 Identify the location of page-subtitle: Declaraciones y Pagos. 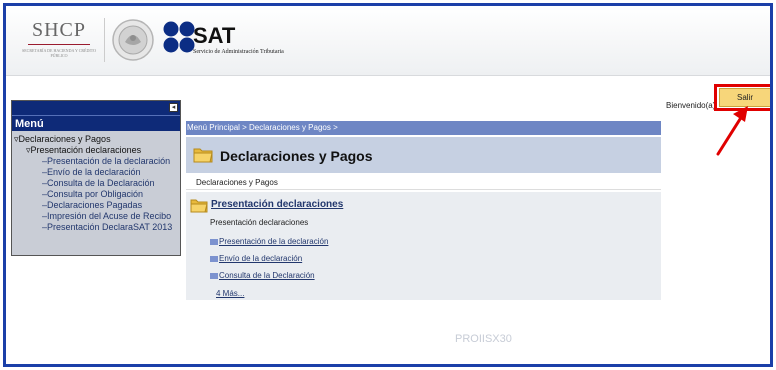
(423, 183).